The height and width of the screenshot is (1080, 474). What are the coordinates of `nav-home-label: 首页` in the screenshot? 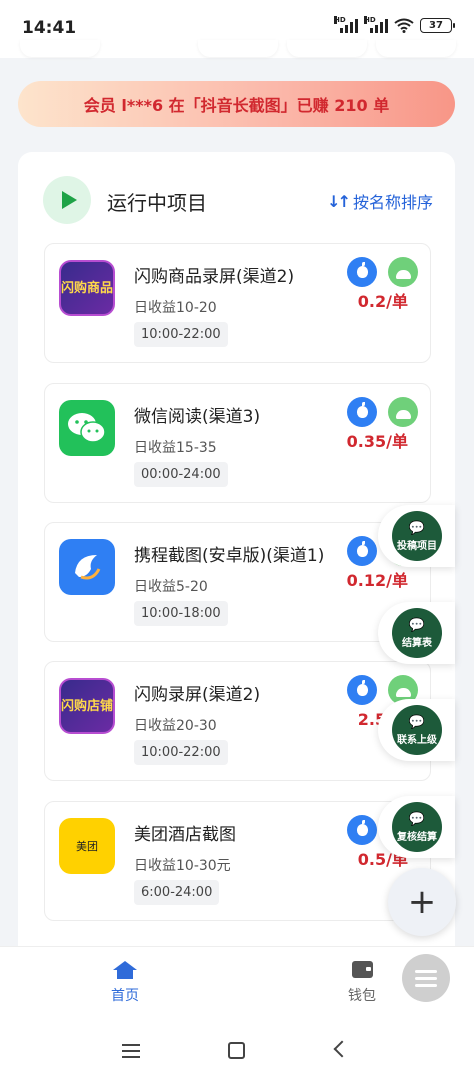 It's located at (125, 996).